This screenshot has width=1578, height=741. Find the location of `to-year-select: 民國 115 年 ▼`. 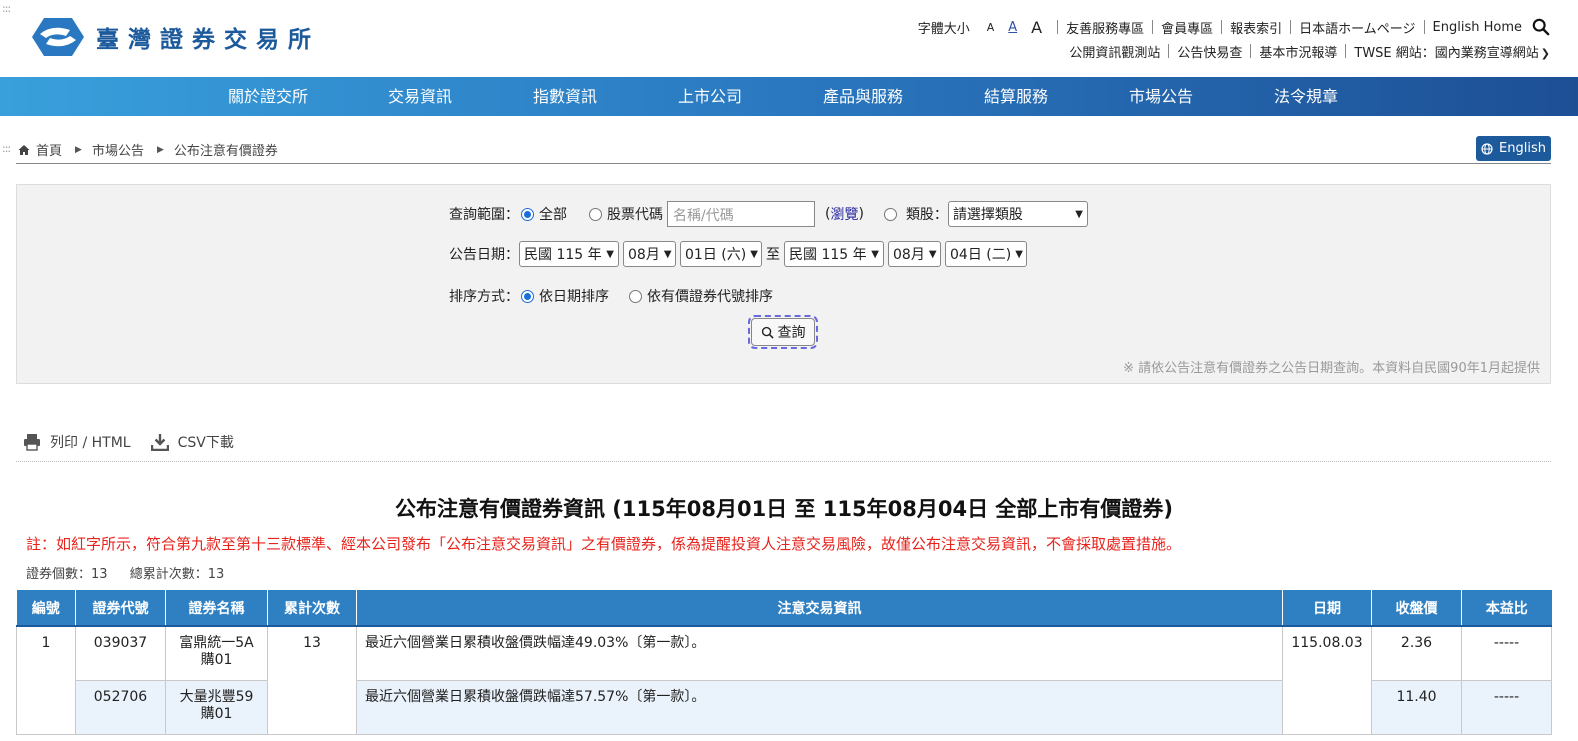

to-year-select: 民國 115 年 ▼ is located at coordinates (834, 254).